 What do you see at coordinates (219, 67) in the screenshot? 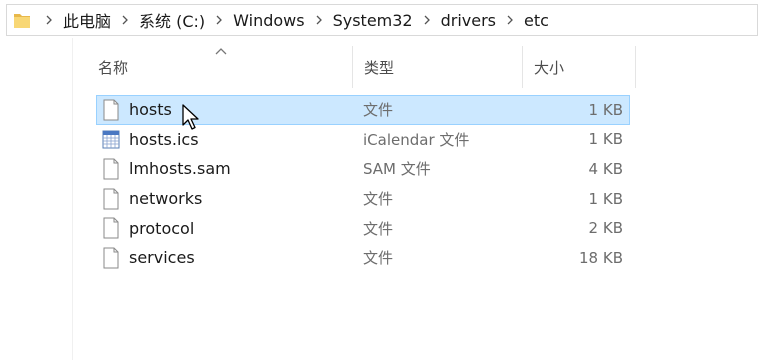
I see `column-header-name: 名称` at bounding box center [219, 67].